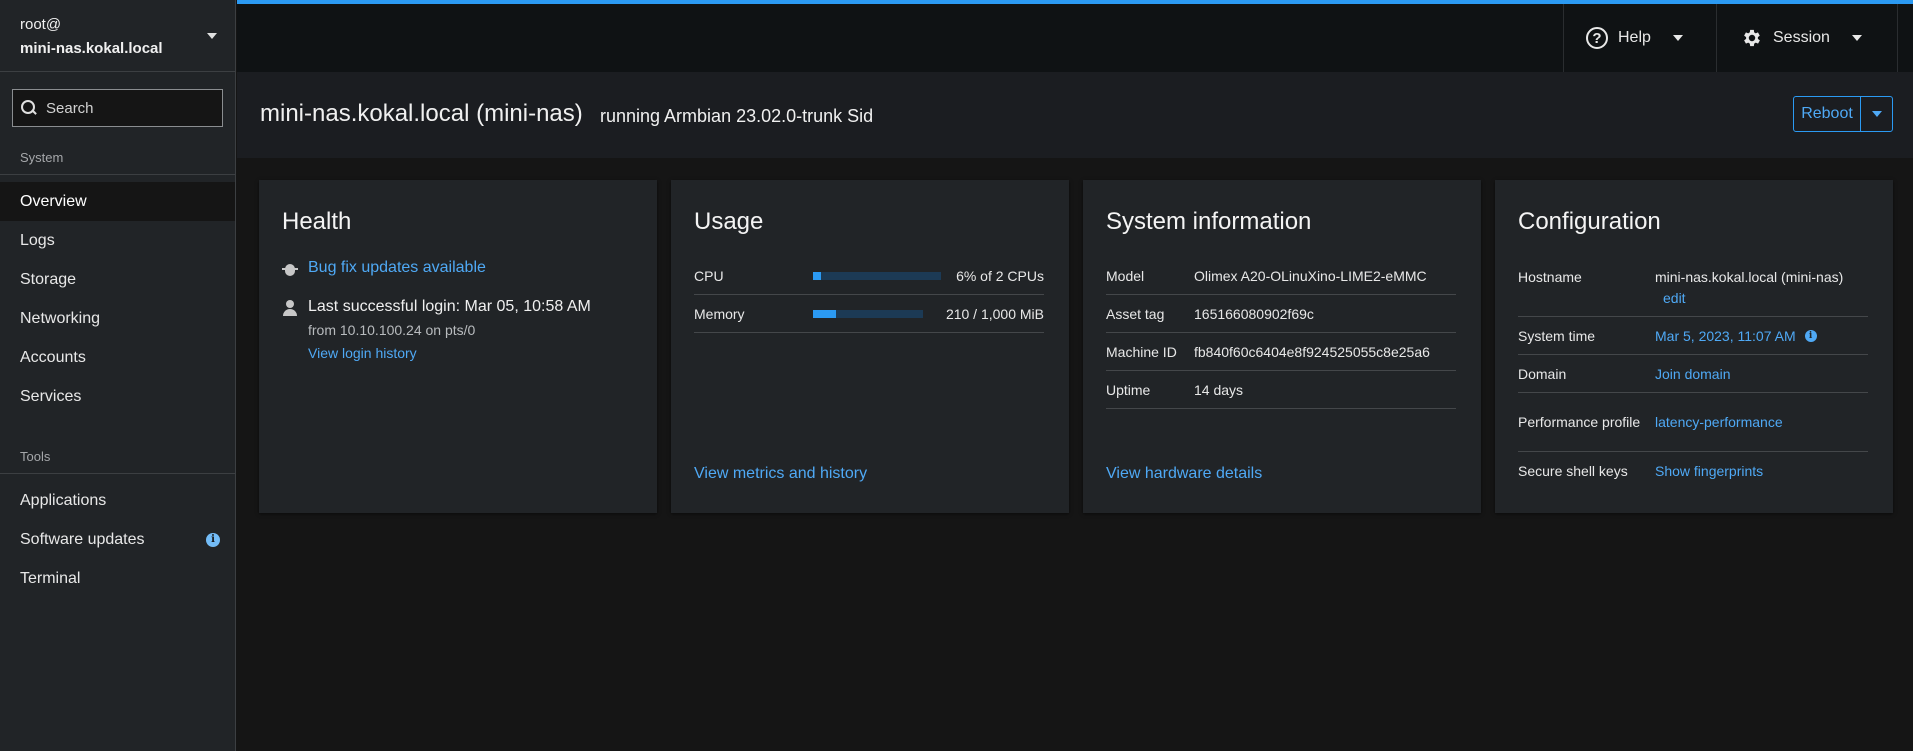 Image resolution: width=1913 pixels, height=751 pixels. What do you see at coordinates (91, 48) in the screenshot?
I see `host-switcher-host: mini-nas.kokal.local` at bounding box center [91, 48].